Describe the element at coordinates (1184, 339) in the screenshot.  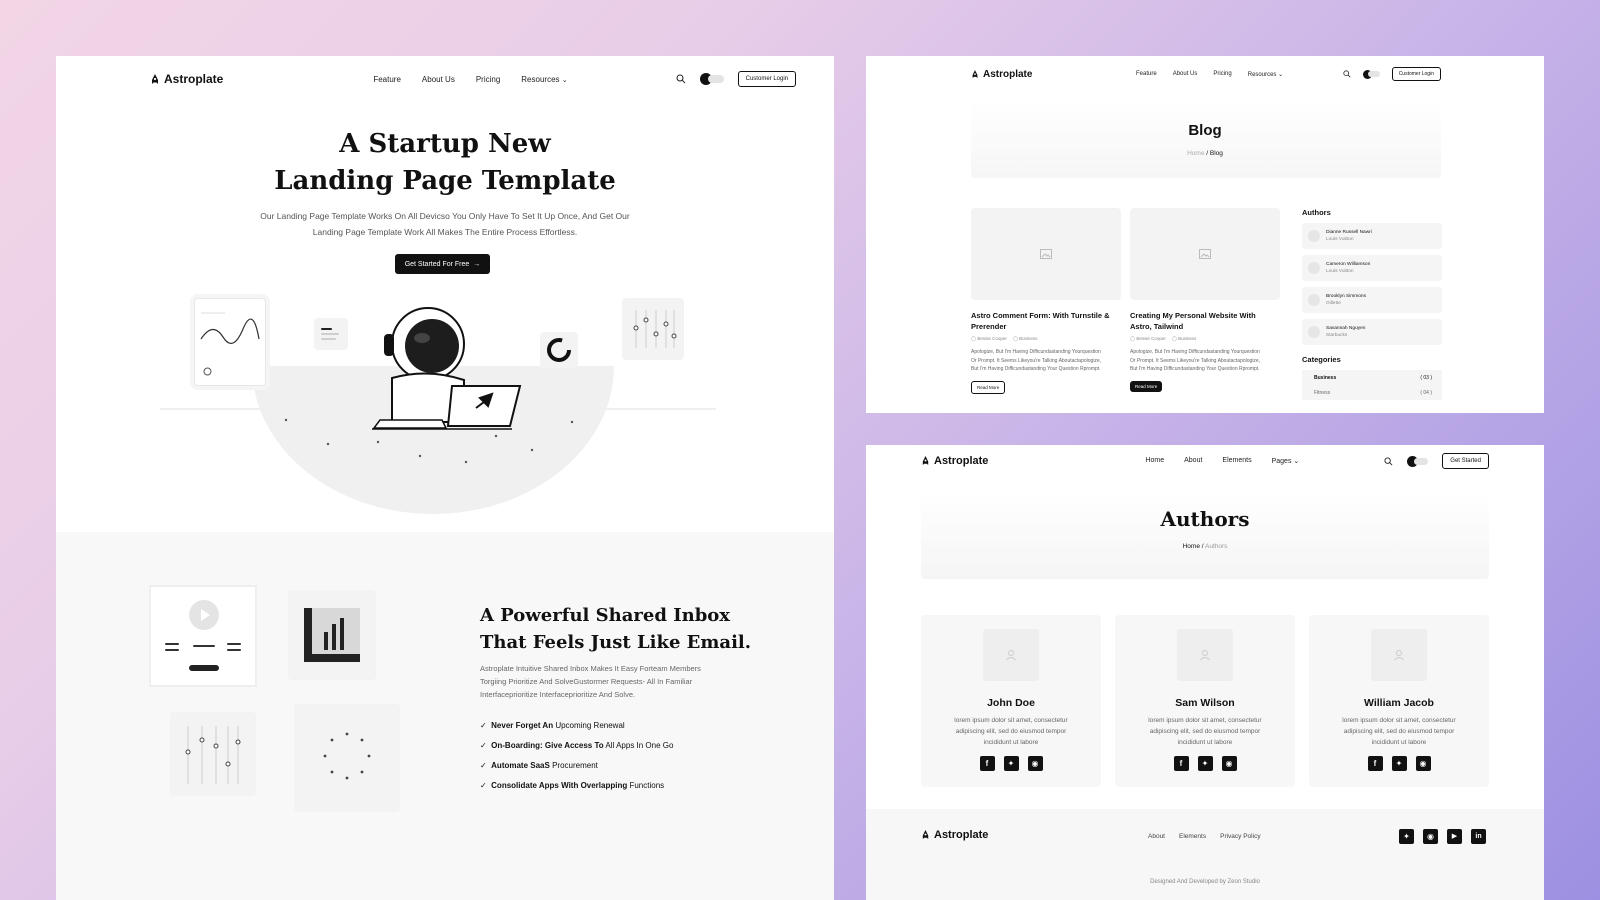
I see `category-meta: ◯ Business` at that location.